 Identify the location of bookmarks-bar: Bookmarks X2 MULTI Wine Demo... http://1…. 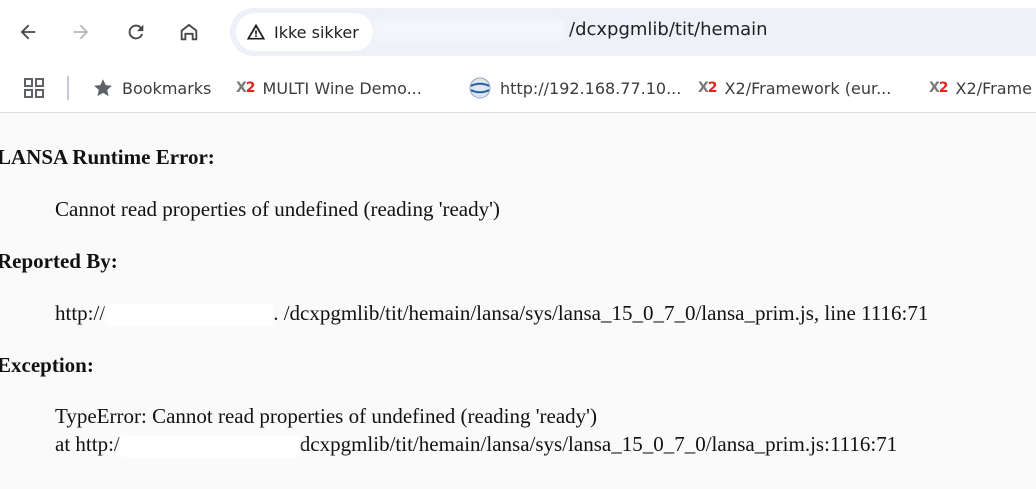
(518, 88).